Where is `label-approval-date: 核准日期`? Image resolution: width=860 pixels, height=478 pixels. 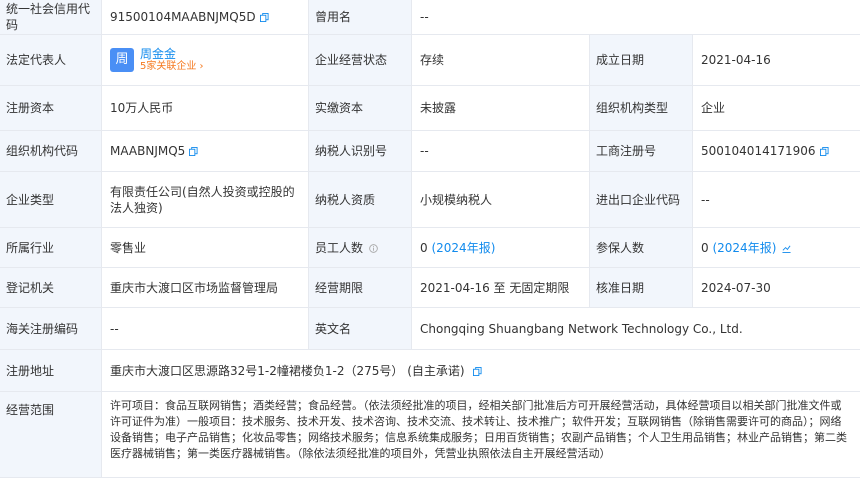 label-approval-date: 核准日期 is located at coordinates (641, 288).